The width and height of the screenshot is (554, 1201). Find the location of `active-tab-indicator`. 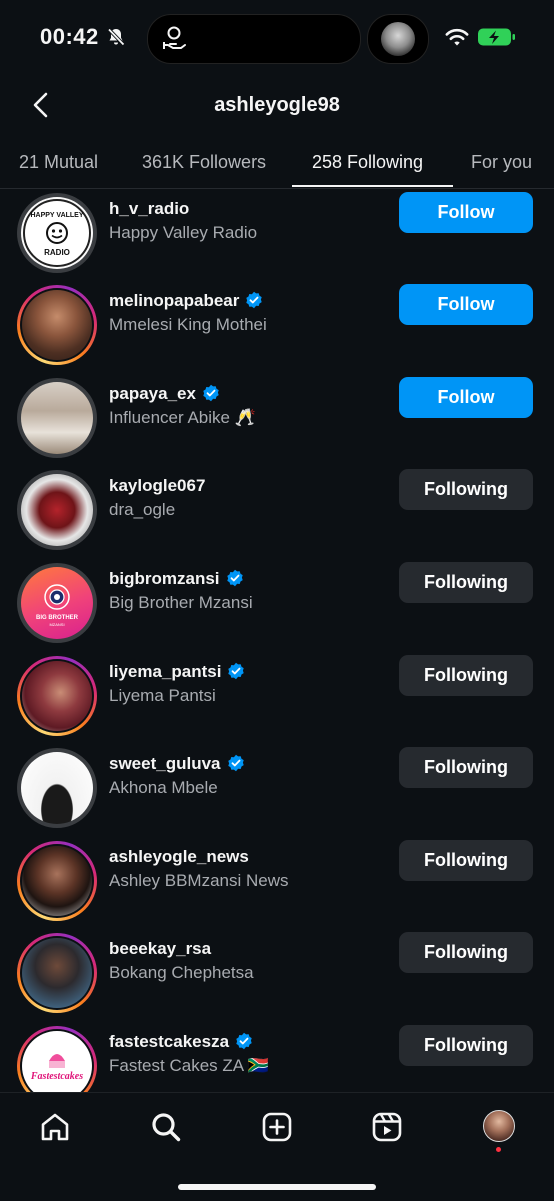

active-tab-indicator is located at coordinates (372, 186).